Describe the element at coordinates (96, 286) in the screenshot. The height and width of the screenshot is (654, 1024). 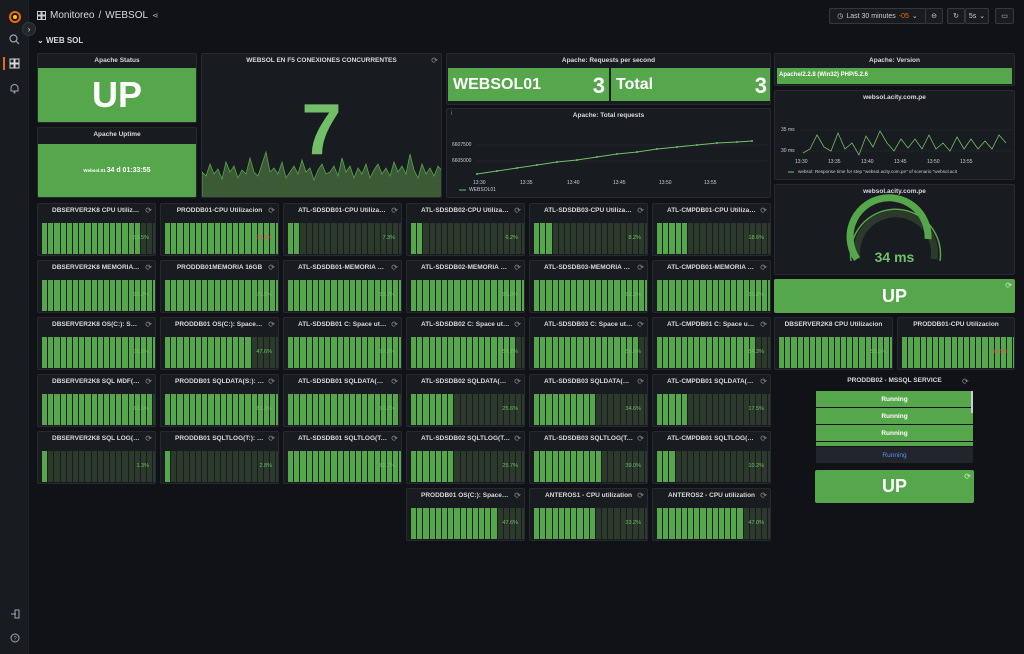
I see `bar-gauge-panel: DBSERVER2K8 MEMORIA 32... ⟳ 85.2%` at that location.